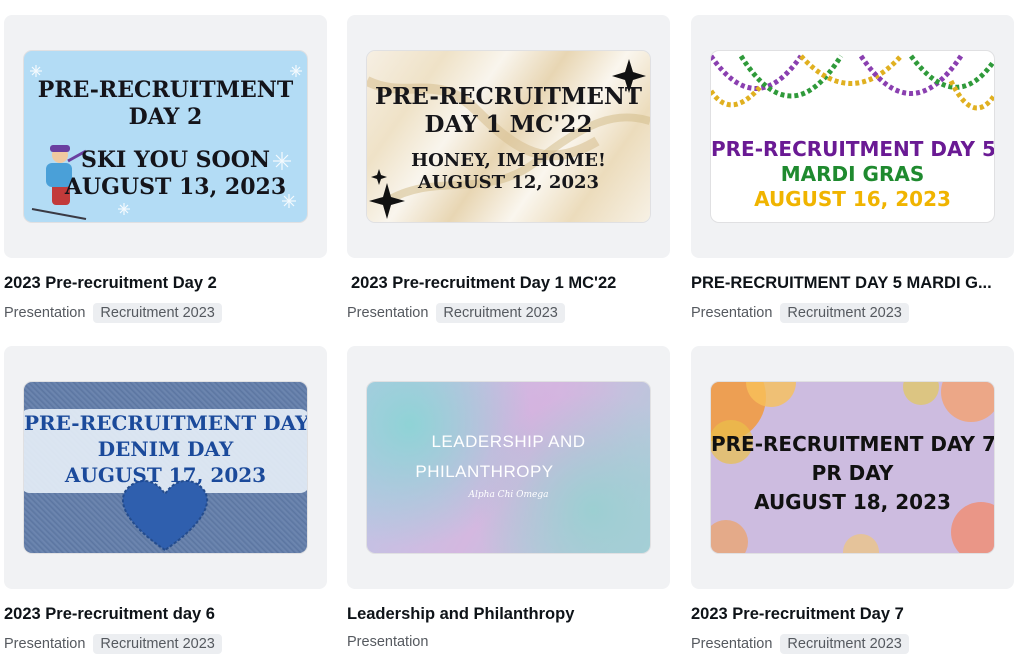 This screenshot has height=667, width=1023. I want to click on slide-line: DENIM DAY, so click(165, 449).